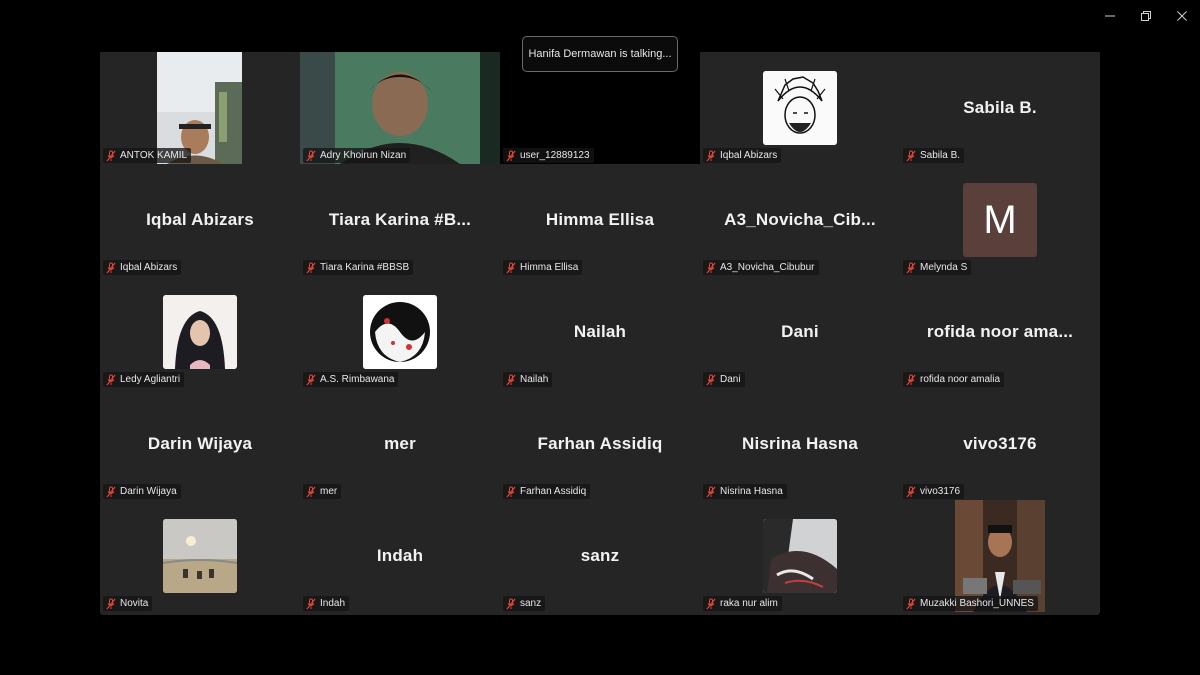 The width and height of the screenshot is (1200, 675). I want to click on participant-display-name: Farhan Assidiq, so click(600, 443).